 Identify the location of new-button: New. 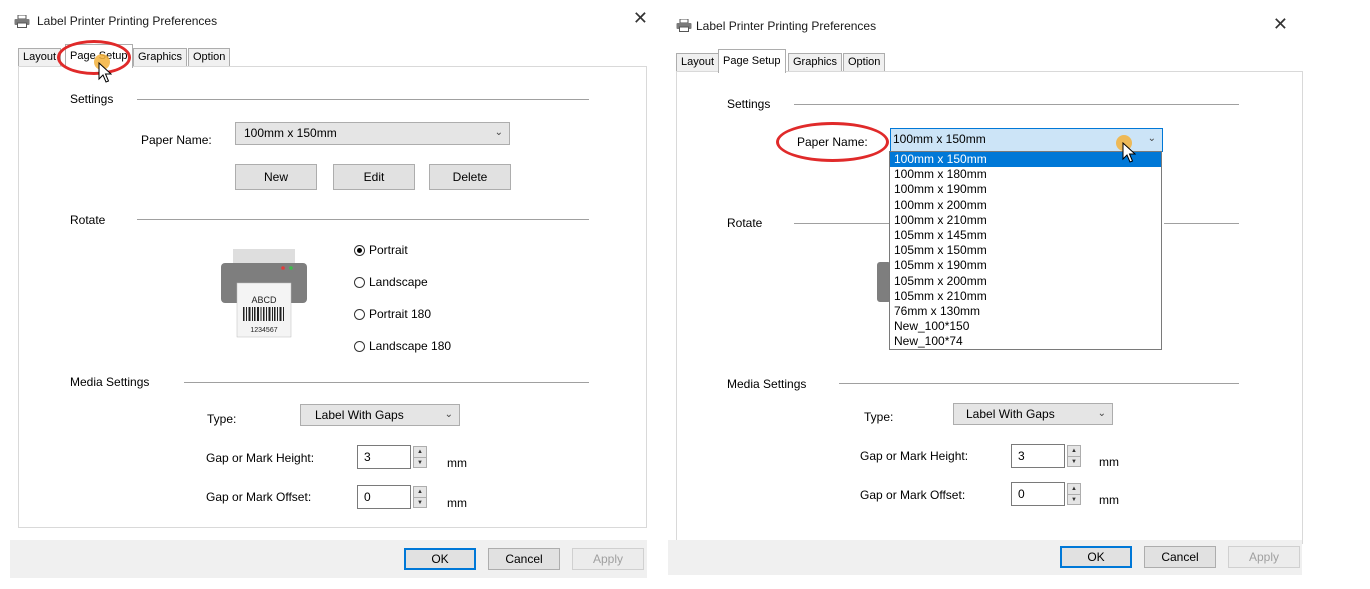
(276, 177).